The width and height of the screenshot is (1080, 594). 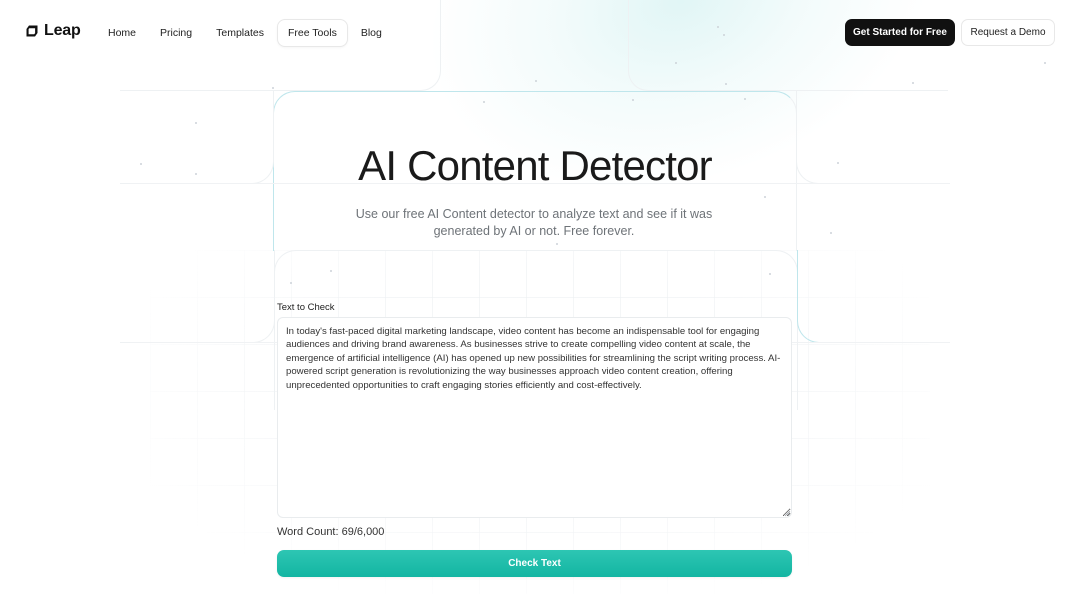 I want to click on nav-links: Home Pricing Templates Free Tools Blog, so click(x=246, y=33).